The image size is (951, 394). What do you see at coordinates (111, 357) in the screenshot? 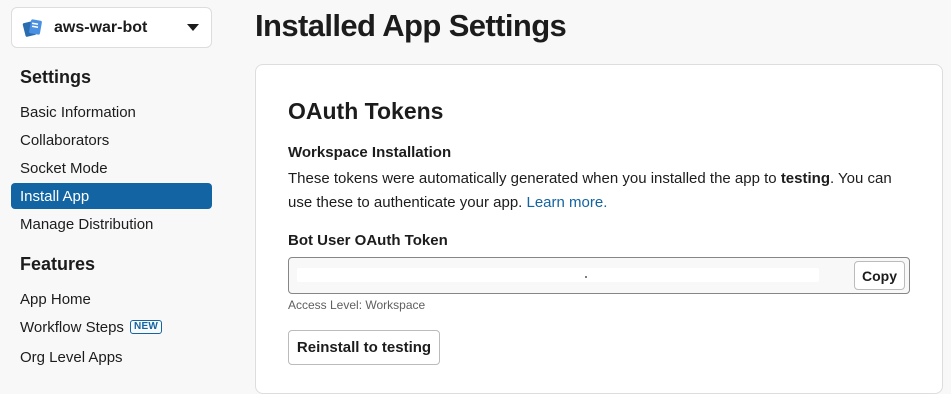
I see `sidebar-item-org-level-apps: Org Level Apps` at bounding box center [111, 357].